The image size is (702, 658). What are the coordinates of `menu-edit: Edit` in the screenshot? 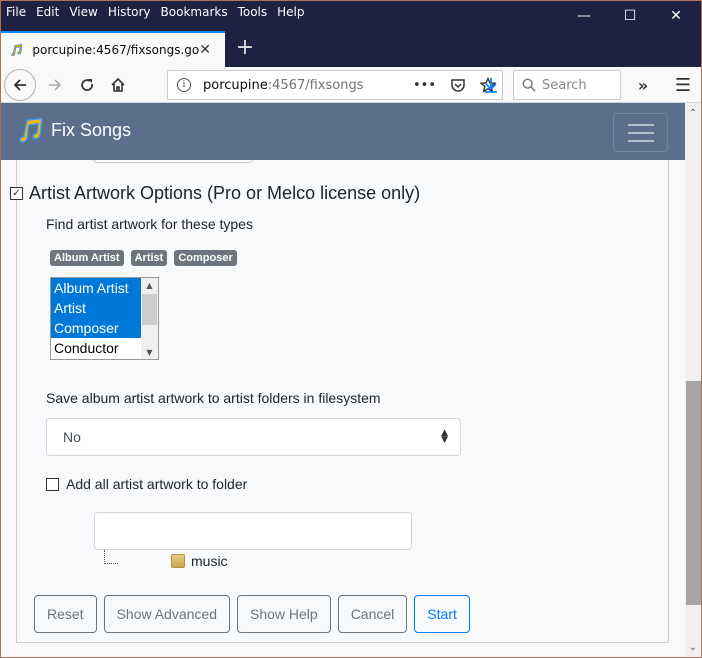 It's located at (47, 12).